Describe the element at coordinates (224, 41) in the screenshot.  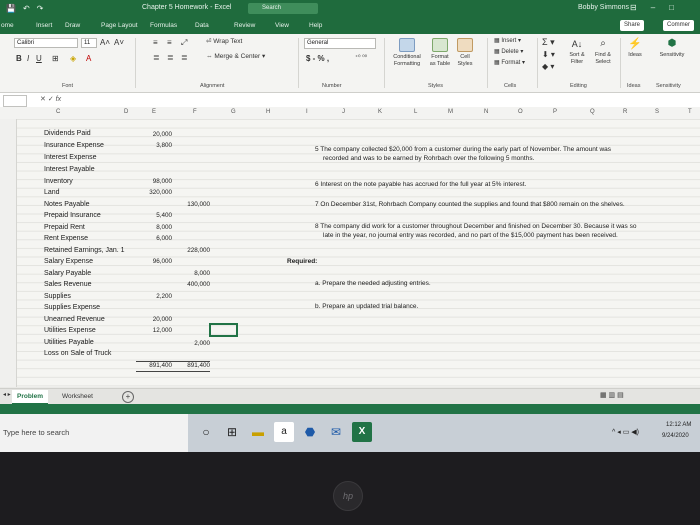
I see `wrap-text-button: ⏎ Wrap Text` at that location.